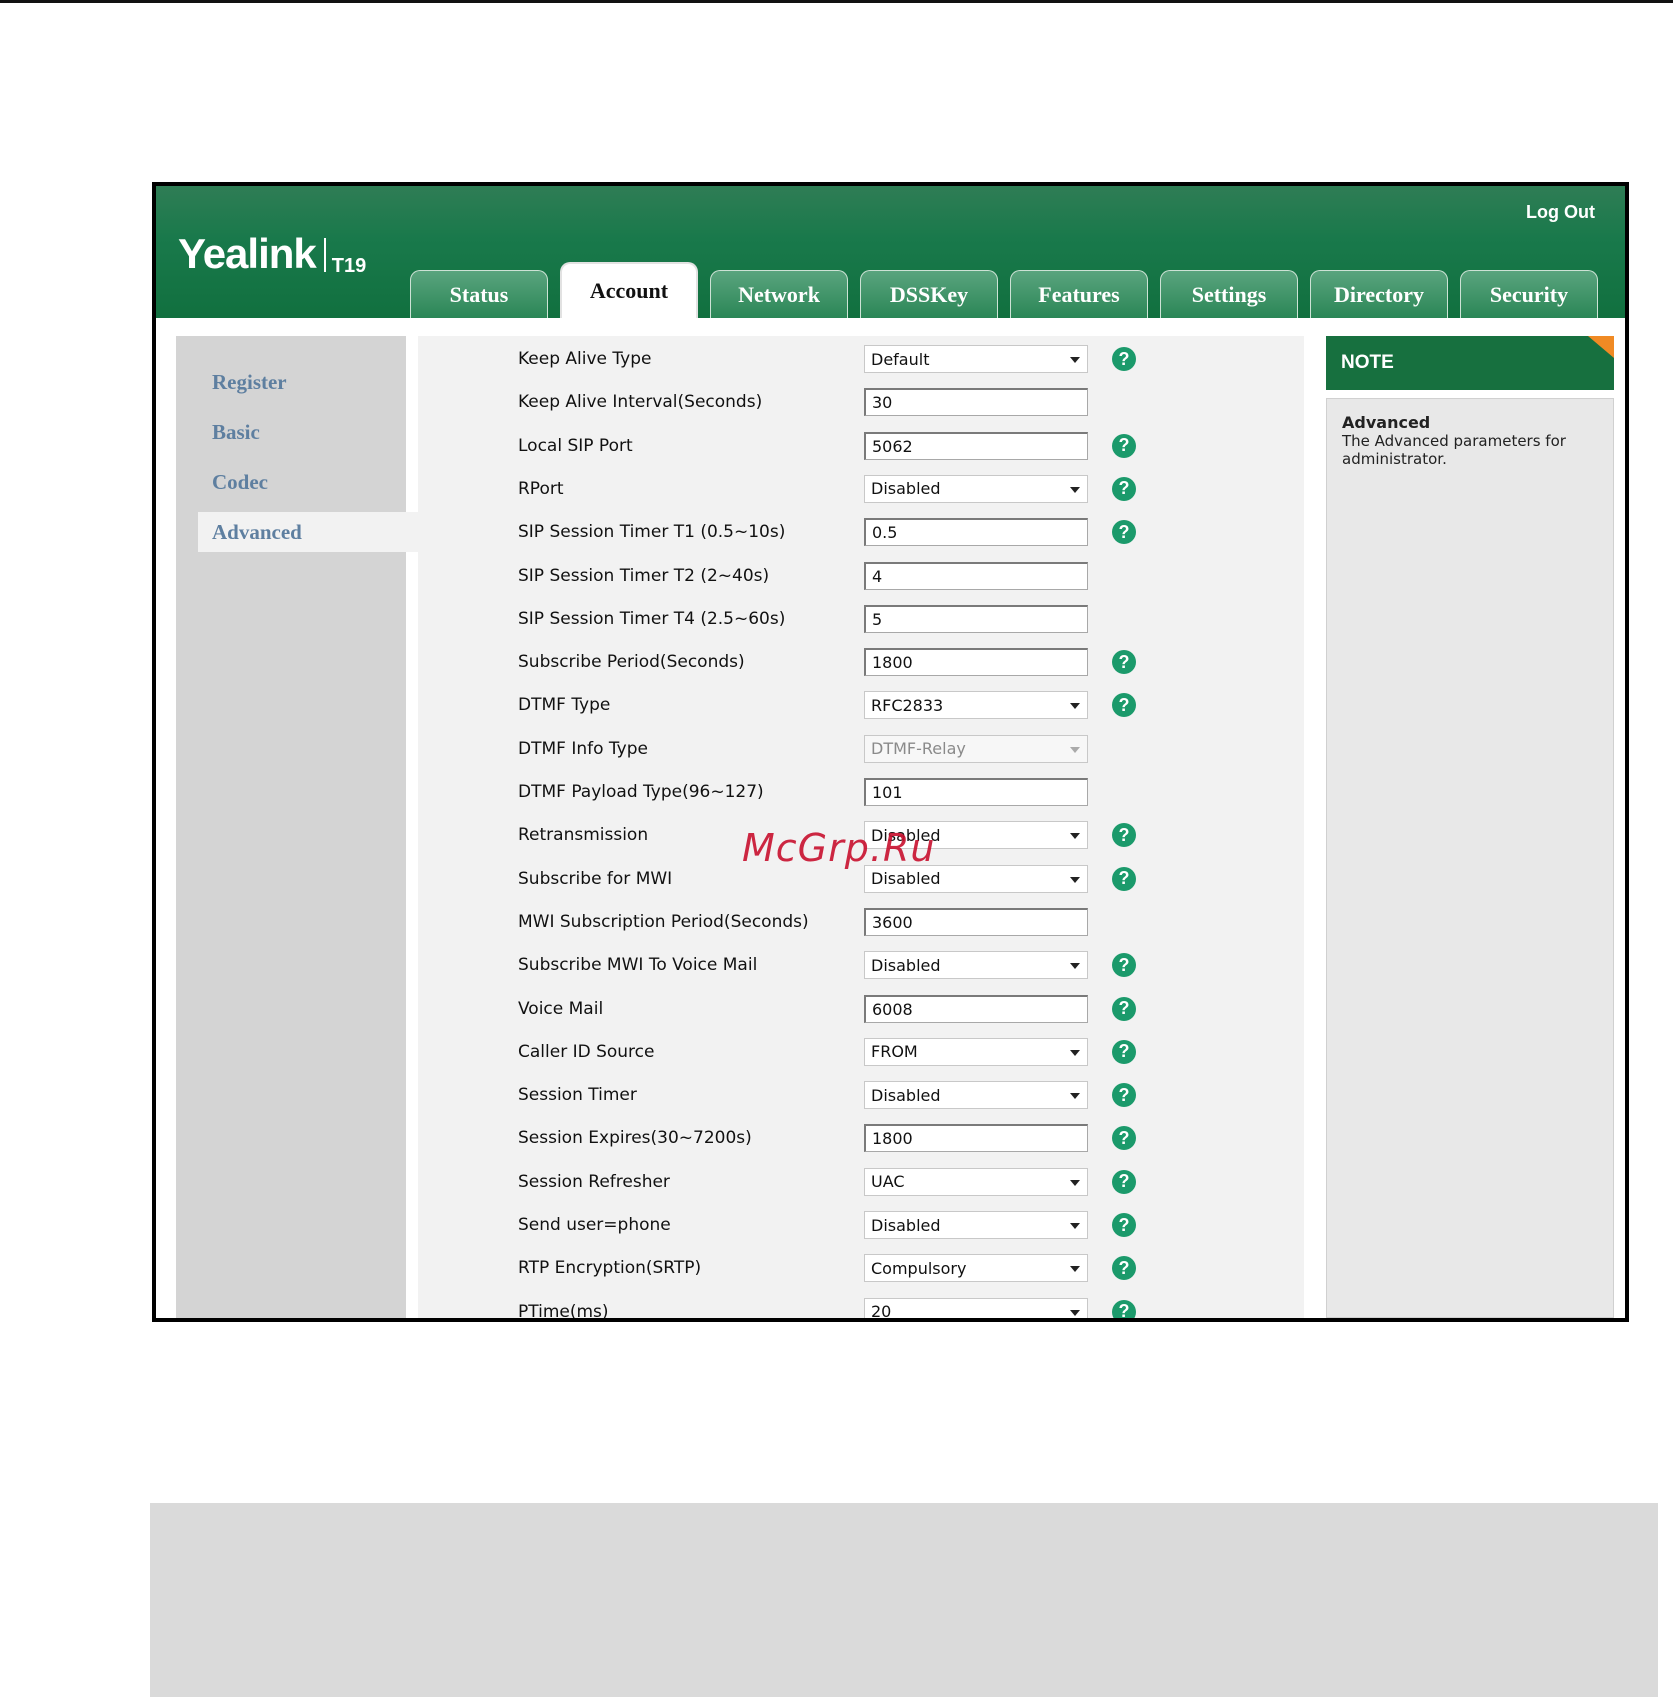  What do you see at coordinates (882, 403) in the screenshot?
I see `field-value: 30` at bounding box center [882, 403].